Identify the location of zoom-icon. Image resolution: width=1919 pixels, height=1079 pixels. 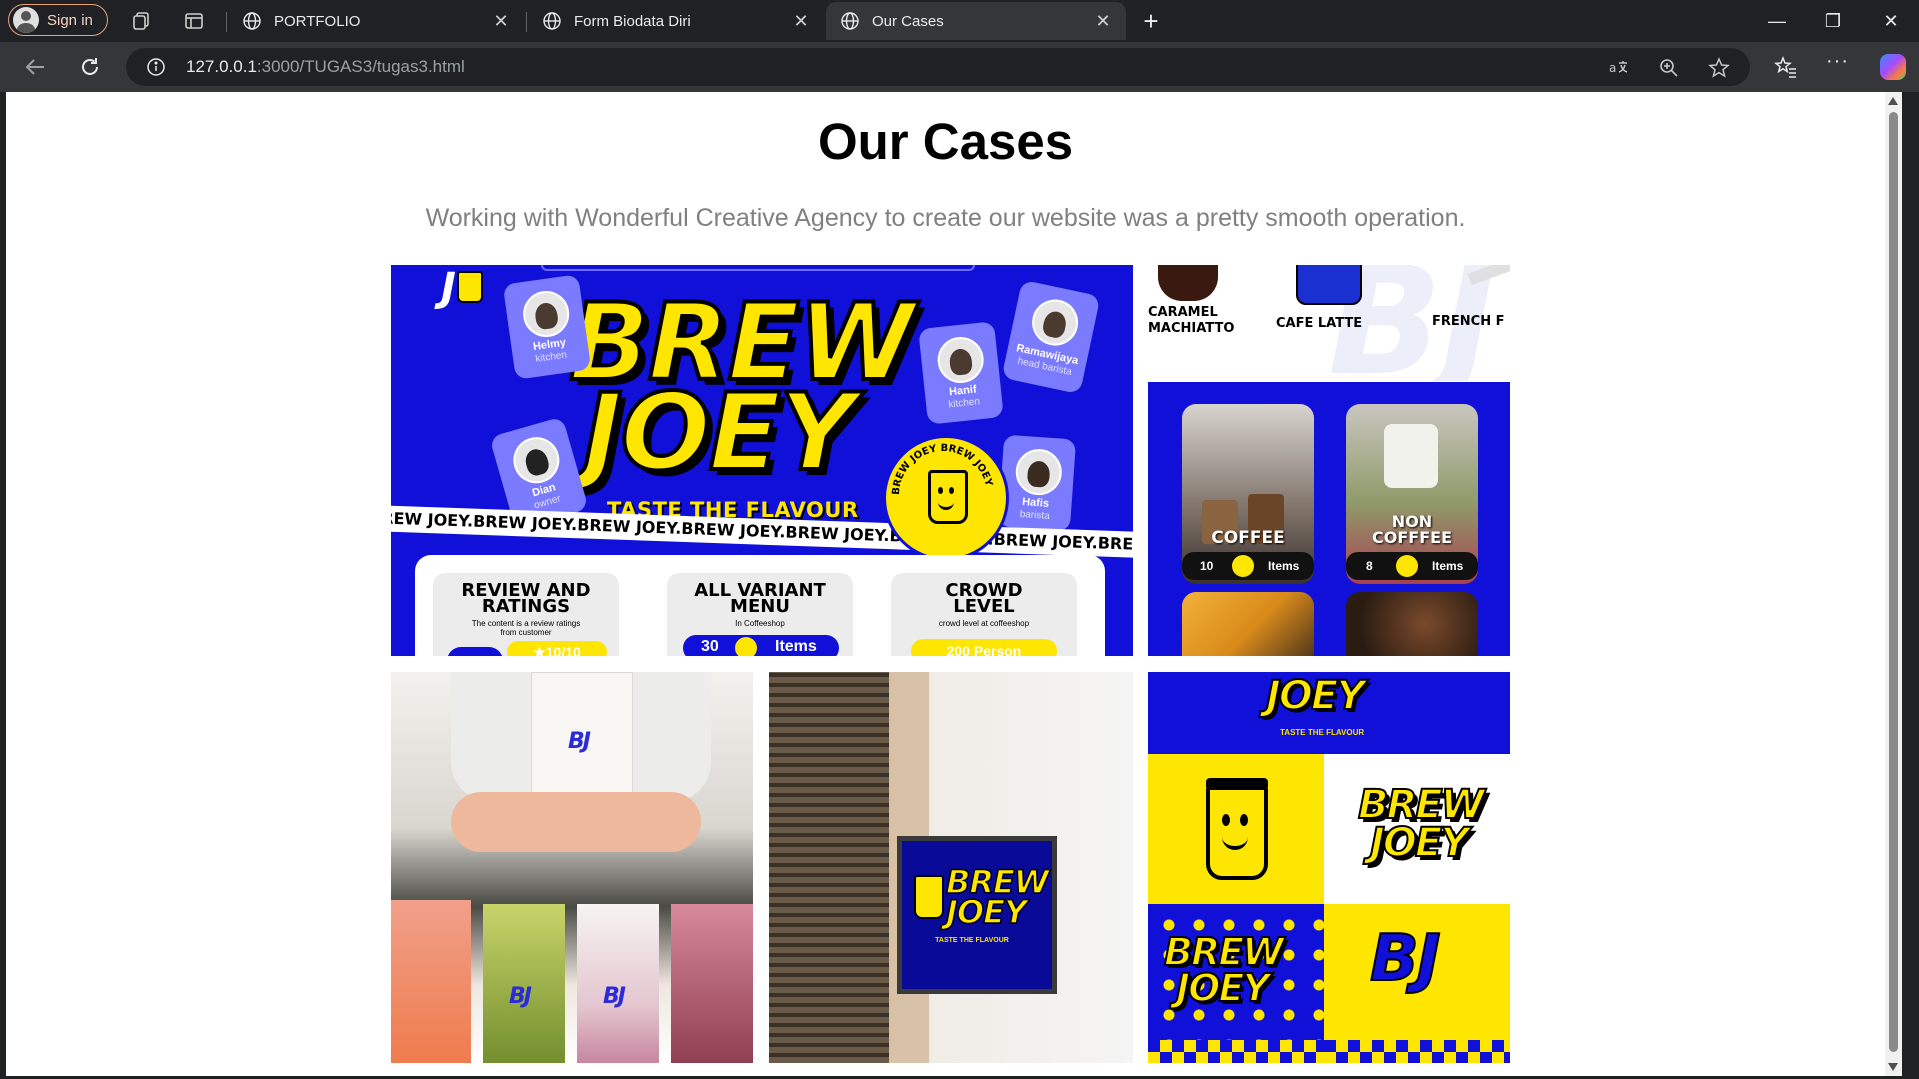
(1669, 68).